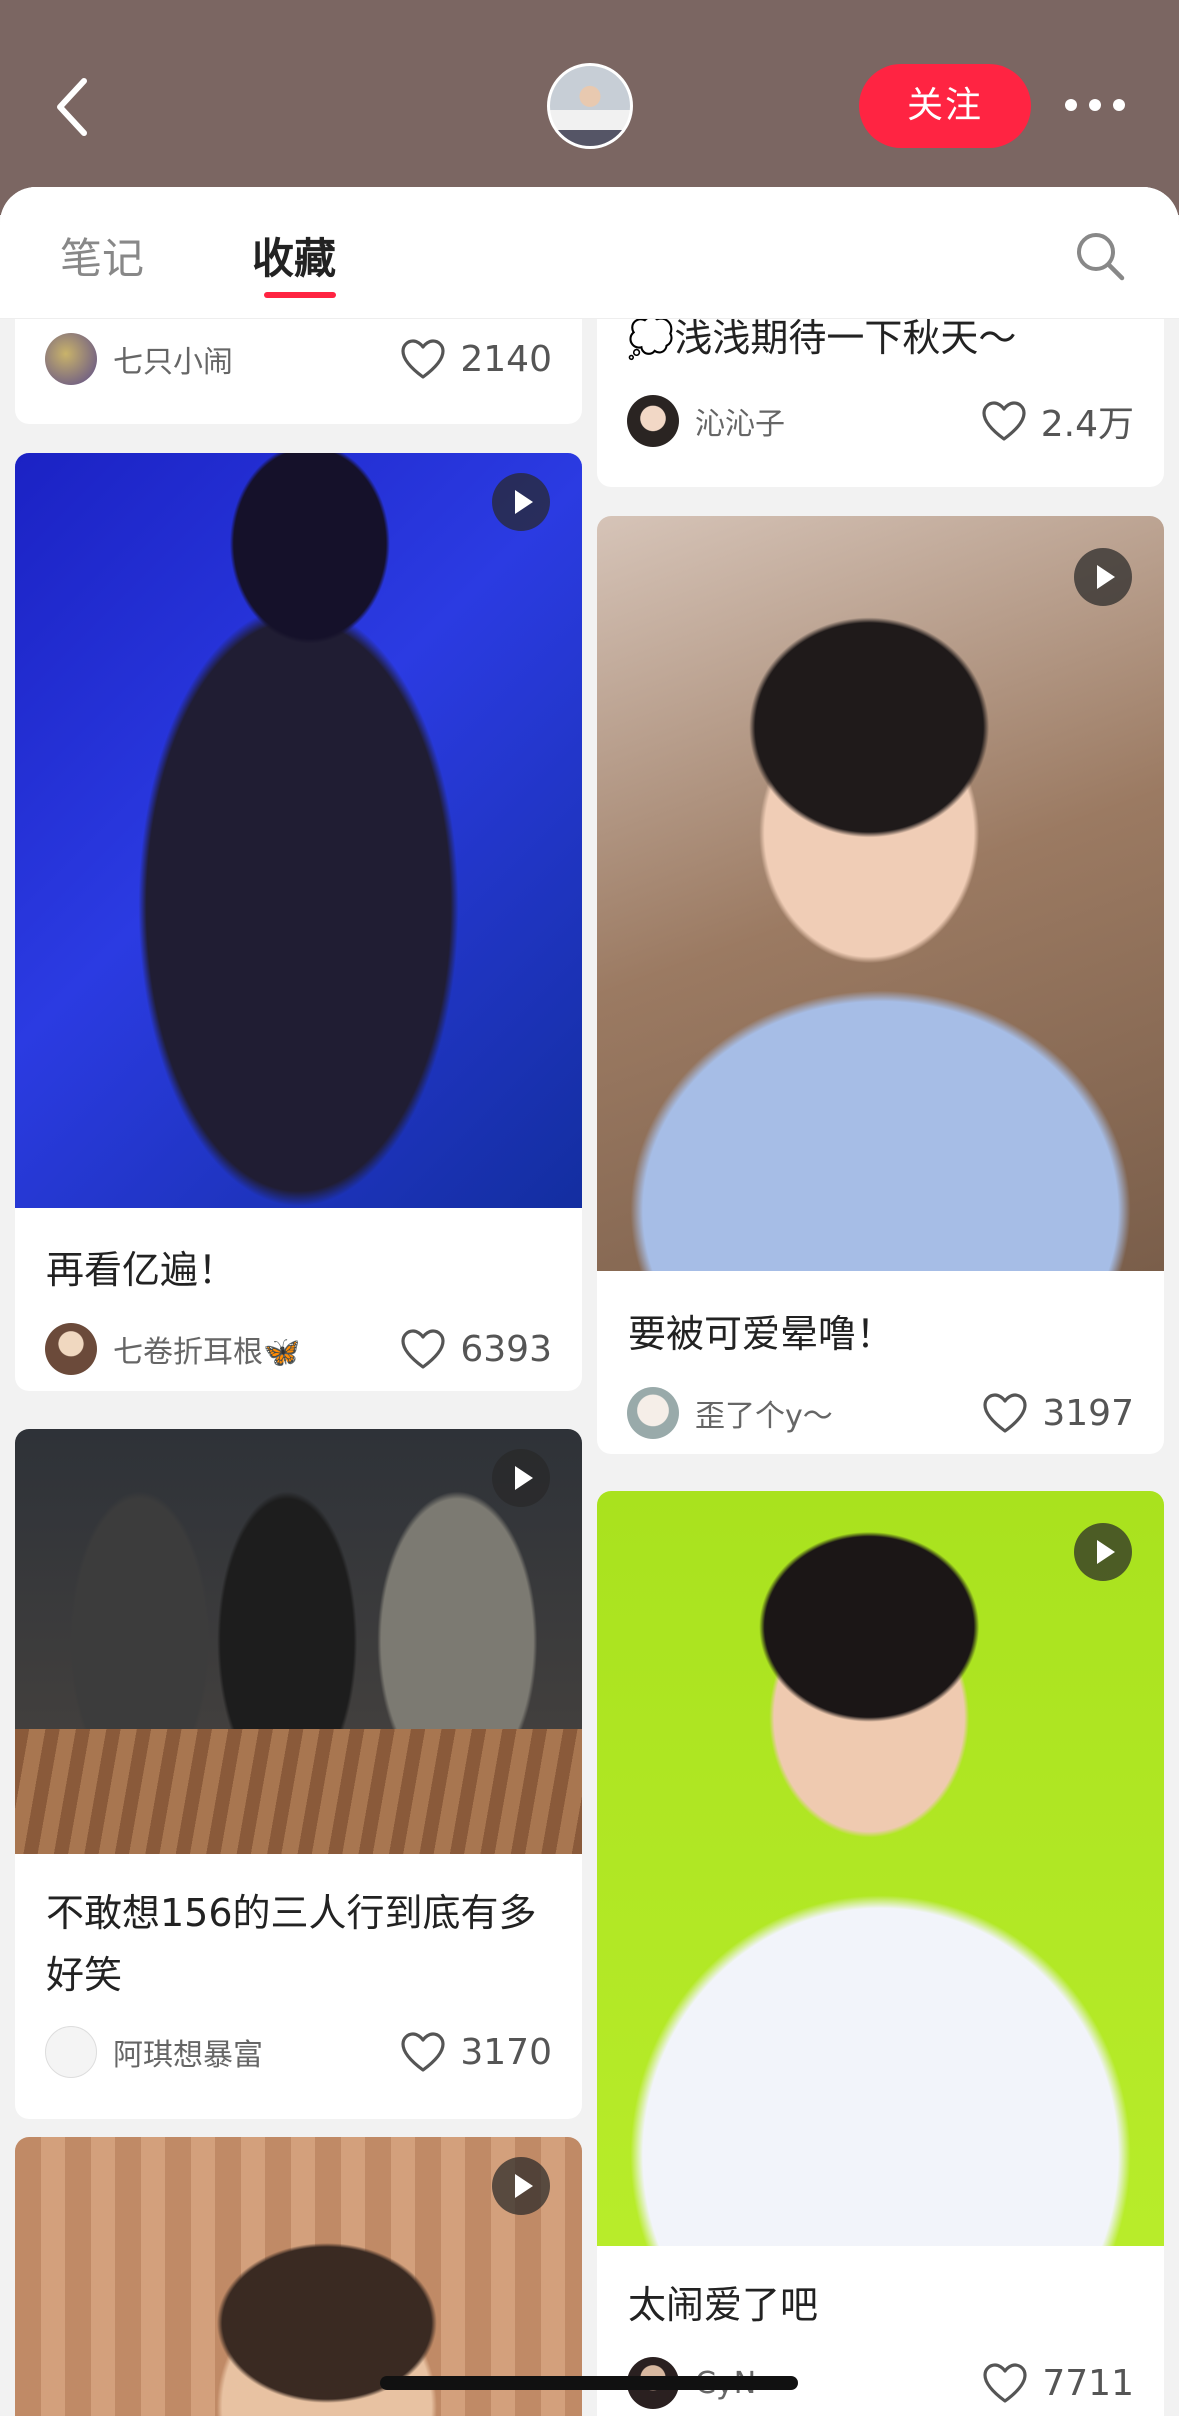 The image size is (1179, 2416). Describe the element at coordinates (300, 295) in the screenshot. I see `active-tab-indicator` at that location.